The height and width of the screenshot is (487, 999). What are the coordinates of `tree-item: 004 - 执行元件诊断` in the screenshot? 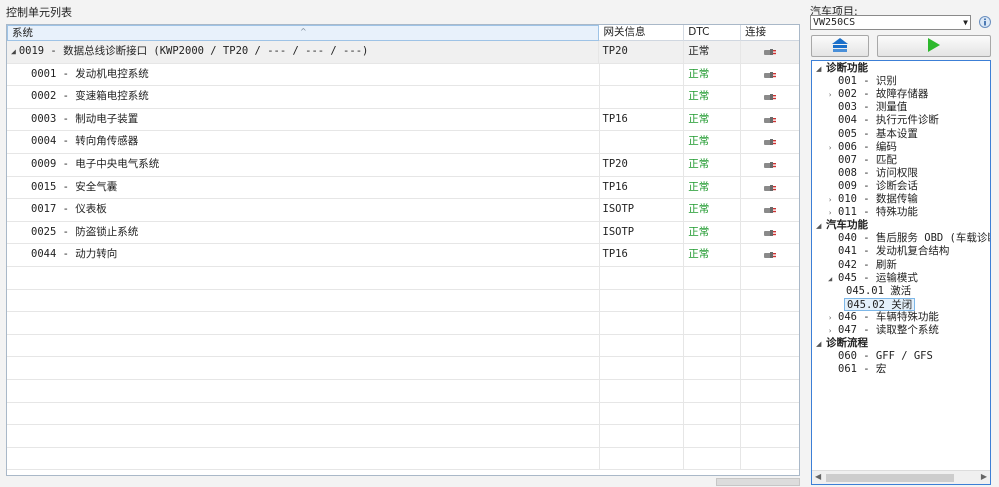 It's located at (883, 120).